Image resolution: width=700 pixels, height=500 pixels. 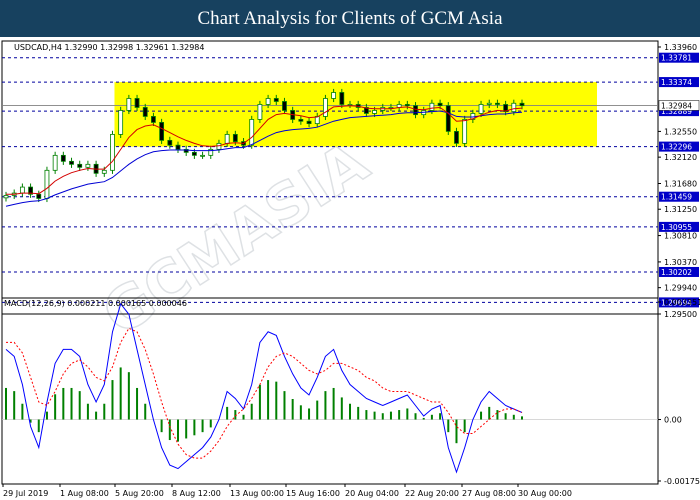 I want to click on time-tick-label: 30 Aug 00:00, so click(x=545, y=493).